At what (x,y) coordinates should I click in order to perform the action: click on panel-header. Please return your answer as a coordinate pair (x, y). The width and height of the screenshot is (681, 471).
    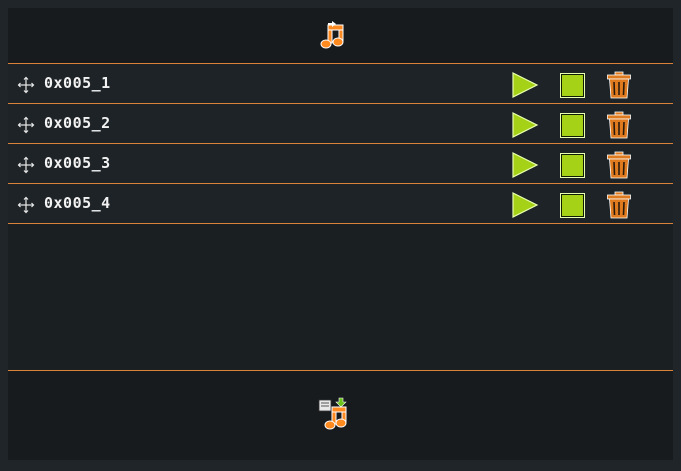
    Looking at the image, I should click on (340, 36).